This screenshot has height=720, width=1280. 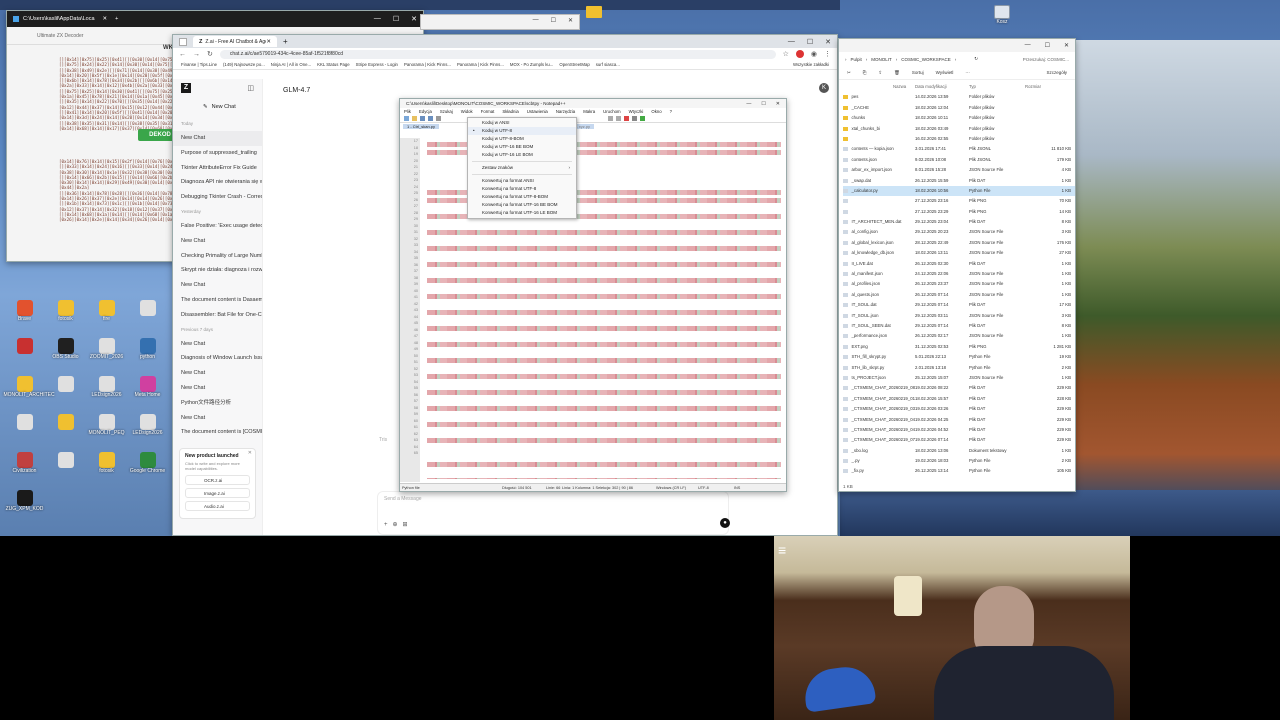 I want to click on path-segment: Pulpit, so click(x=856, y=59).